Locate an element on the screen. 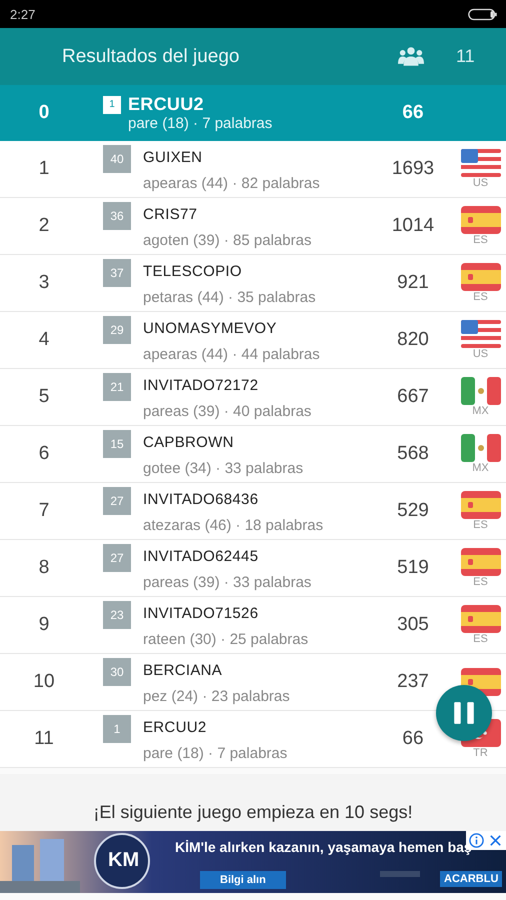 Image resolution: width=506 pixels, height=900 pixels. word-stats: agoten (39) · 85 palabras is located at coordinates (227, 240).